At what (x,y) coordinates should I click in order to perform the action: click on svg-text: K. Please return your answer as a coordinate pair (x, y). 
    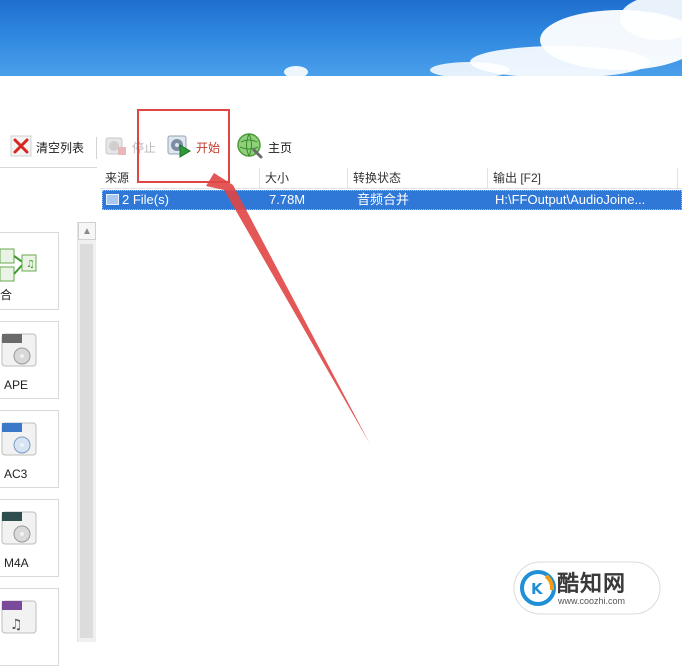
    Looking at the image, I should click on (537, 589).